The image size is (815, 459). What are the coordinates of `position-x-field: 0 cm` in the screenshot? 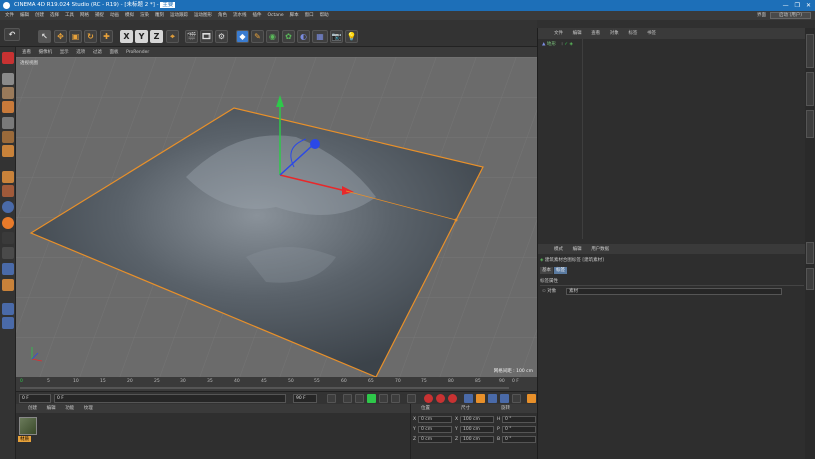 It's located at (435, 419).